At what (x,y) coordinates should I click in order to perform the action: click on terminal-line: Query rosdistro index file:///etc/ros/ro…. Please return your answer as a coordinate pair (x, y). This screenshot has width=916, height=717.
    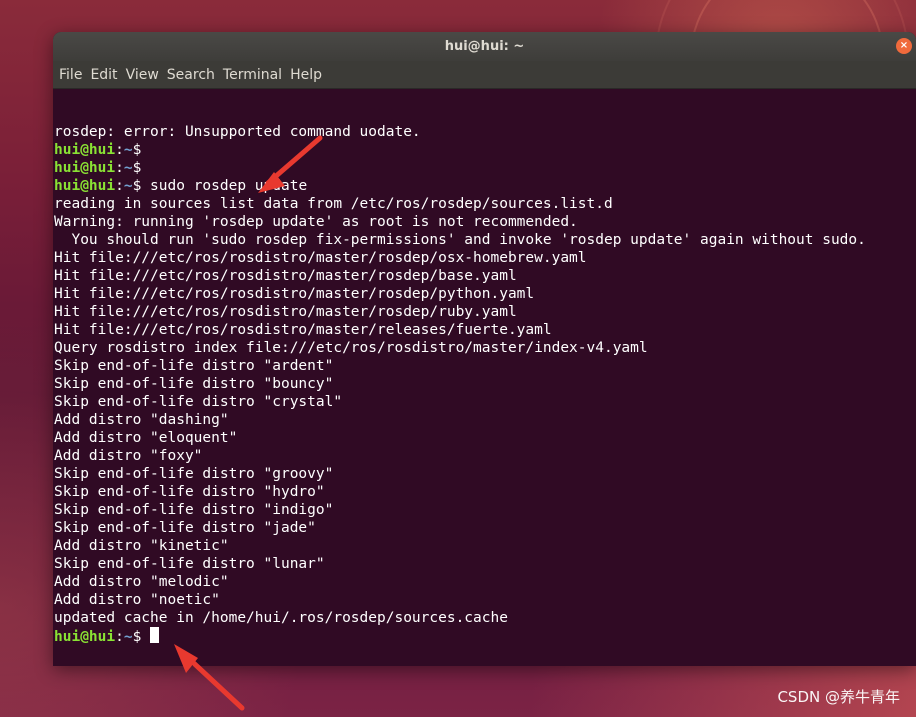
    Looking at the image, I should click on (351, 348).